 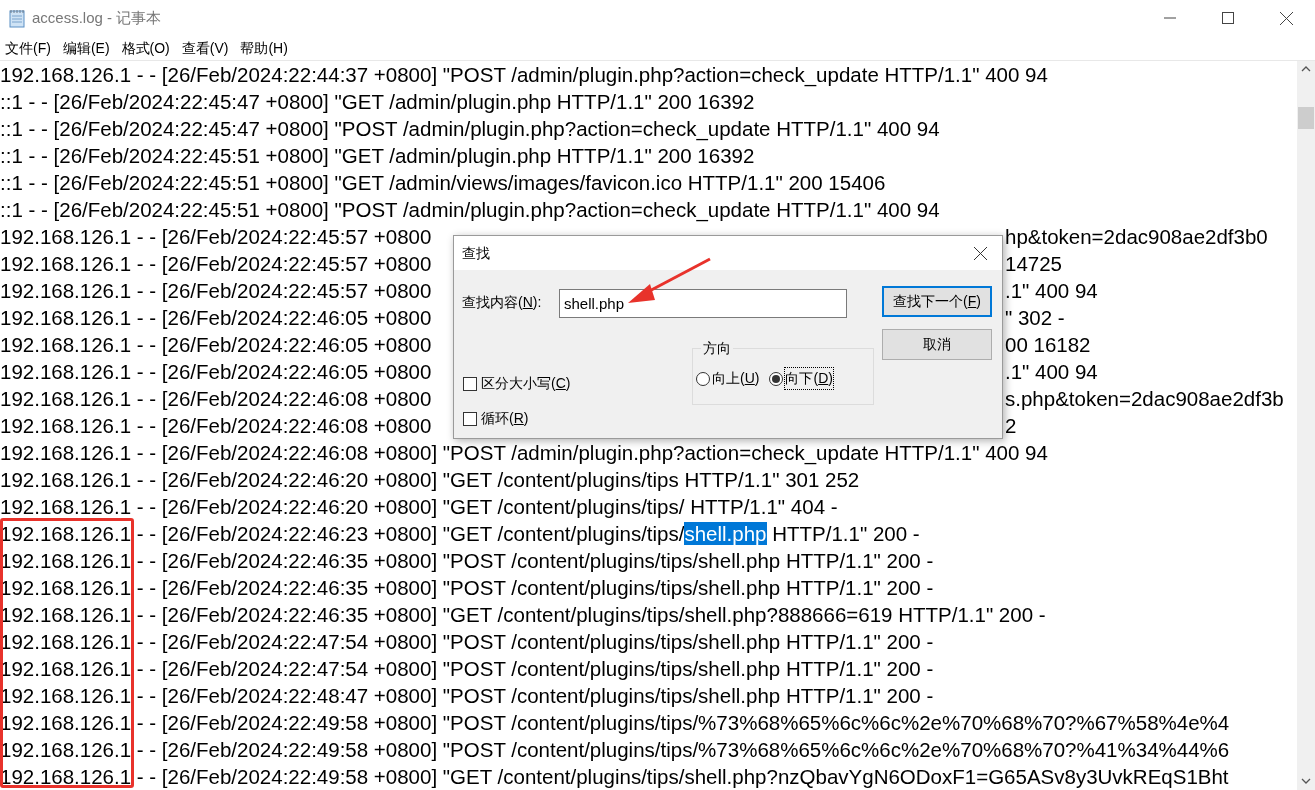 What do you see at coordinates (1228, 18) in the screenshot?
I see `maximize-icon` at bounding box center [1228, 18].